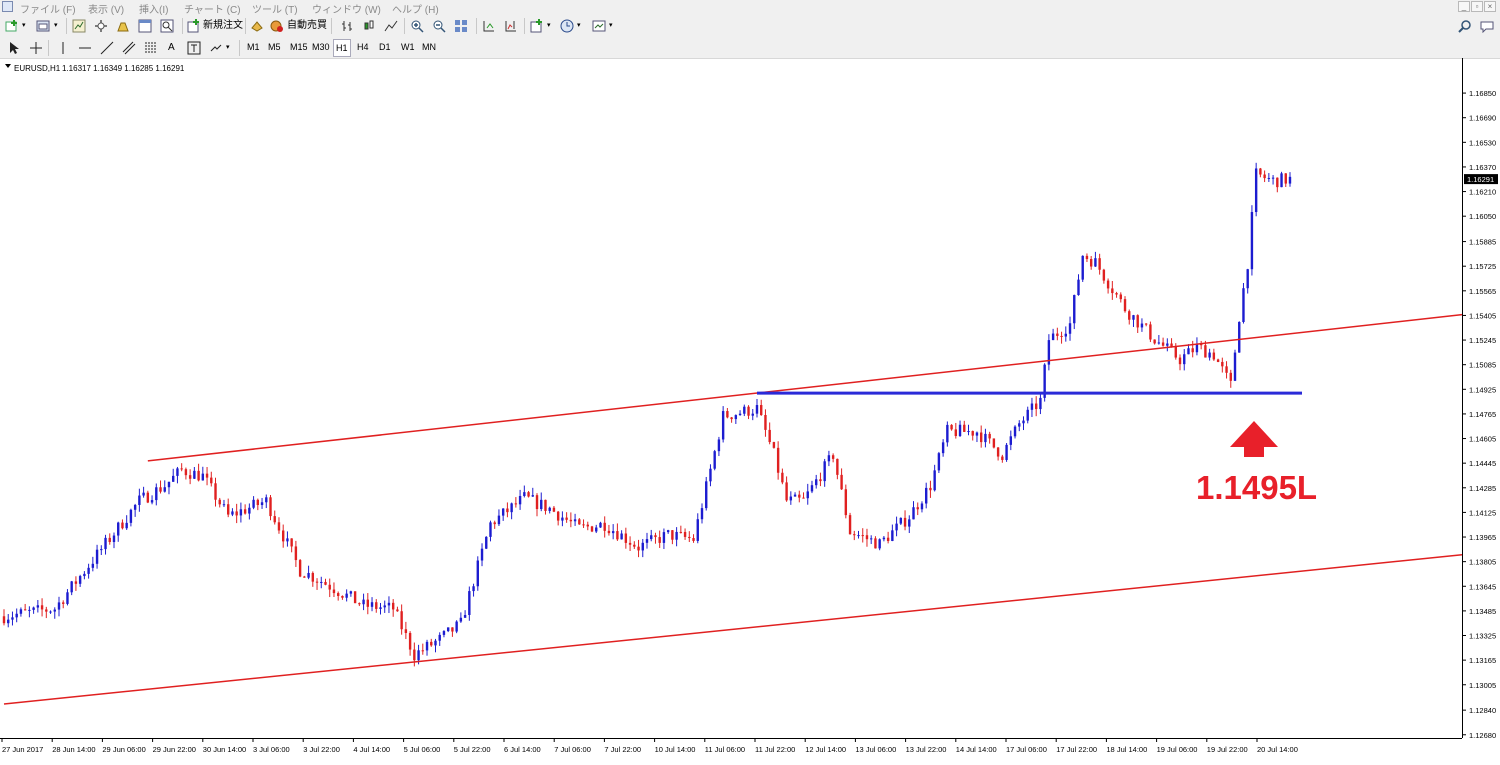  What do you see at coordinates (489, 26) in the screenshot?
I see `autoscroll-icon` at bounding box center [489, 26].